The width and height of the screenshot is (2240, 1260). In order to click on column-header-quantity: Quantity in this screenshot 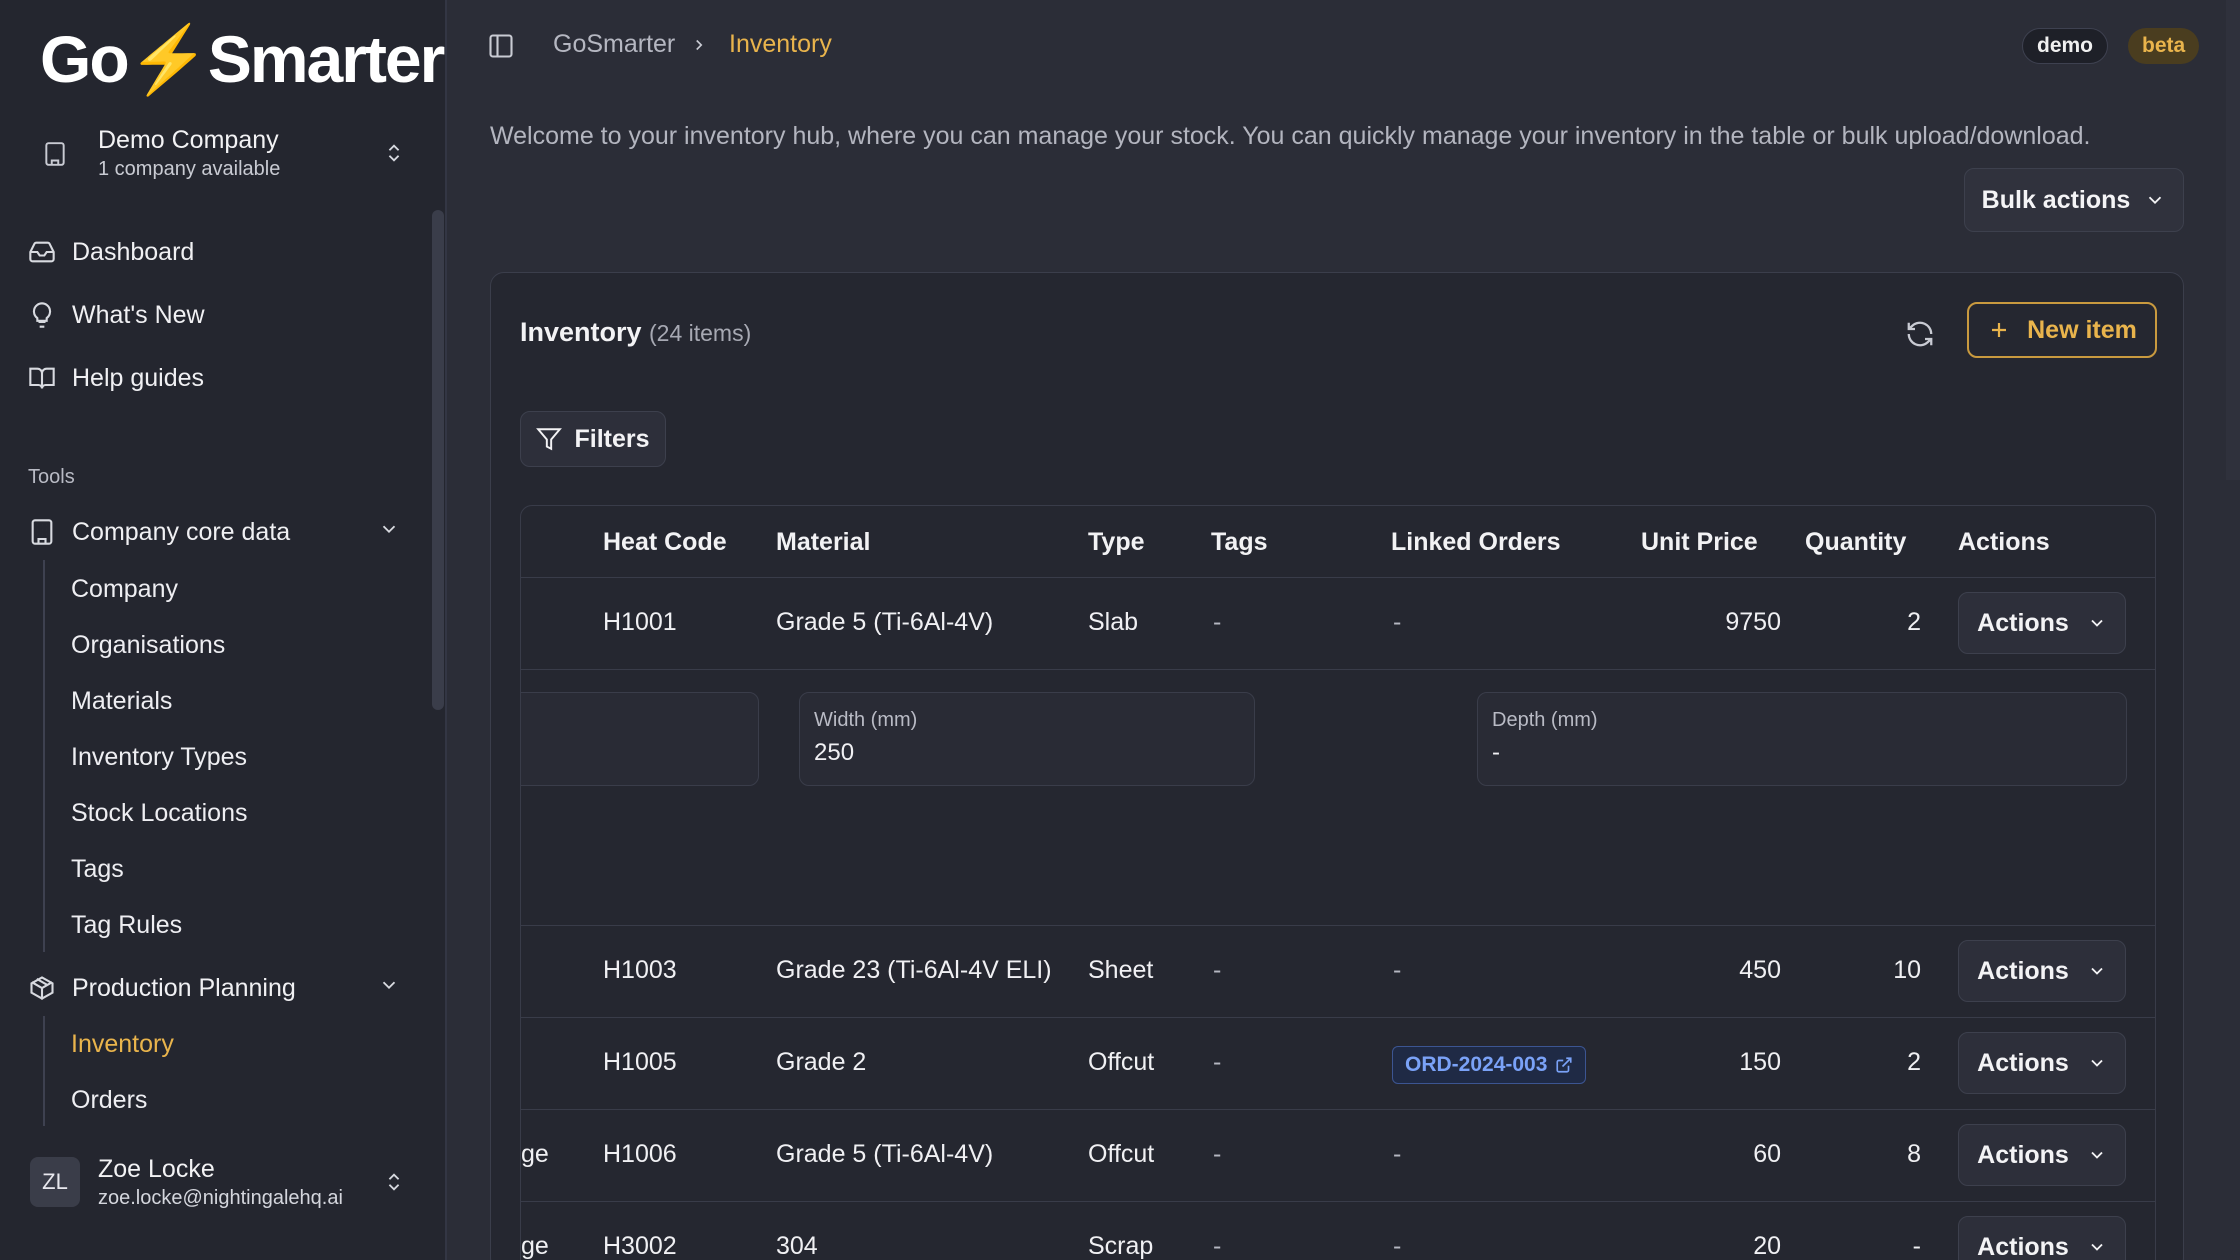, I will do `click(1855, 542)`.